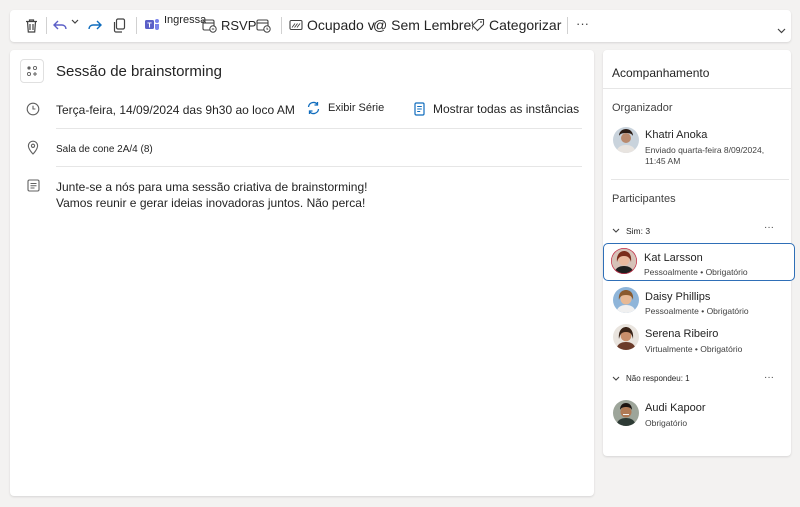 Image resolution: width=800 pixels, height=507 pixels. I want to click on delete-button, so click(31, 26).